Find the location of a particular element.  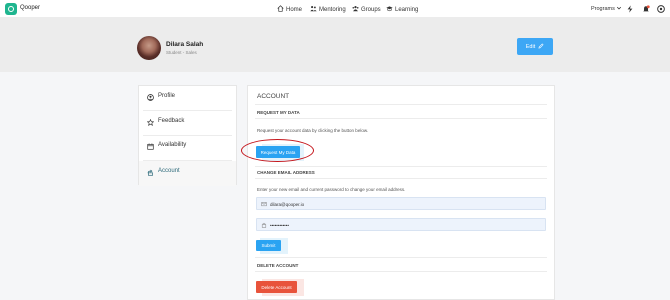

submit-button: Submit is located at coordinates (268, 245).